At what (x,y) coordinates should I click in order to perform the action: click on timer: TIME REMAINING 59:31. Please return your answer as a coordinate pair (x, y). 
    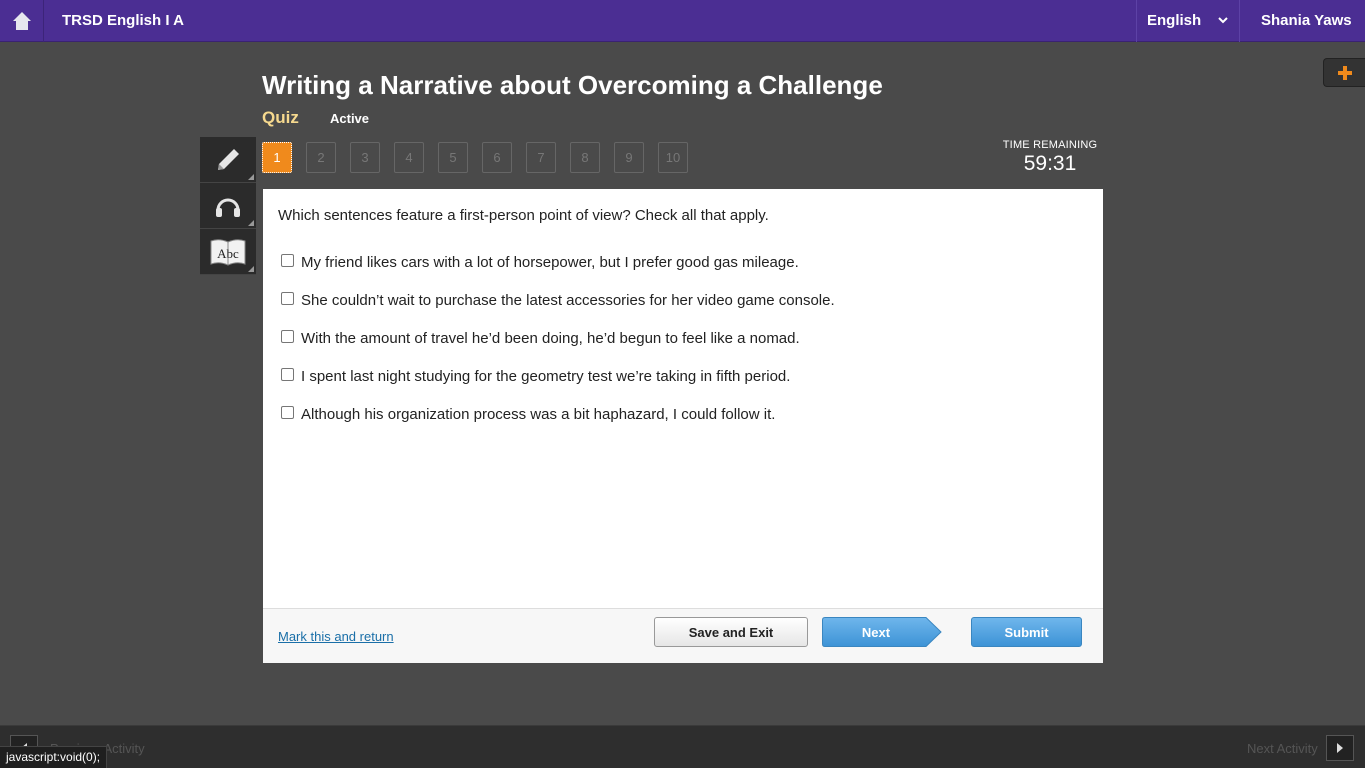
    Looking at the image, I should click on (1050, 157).